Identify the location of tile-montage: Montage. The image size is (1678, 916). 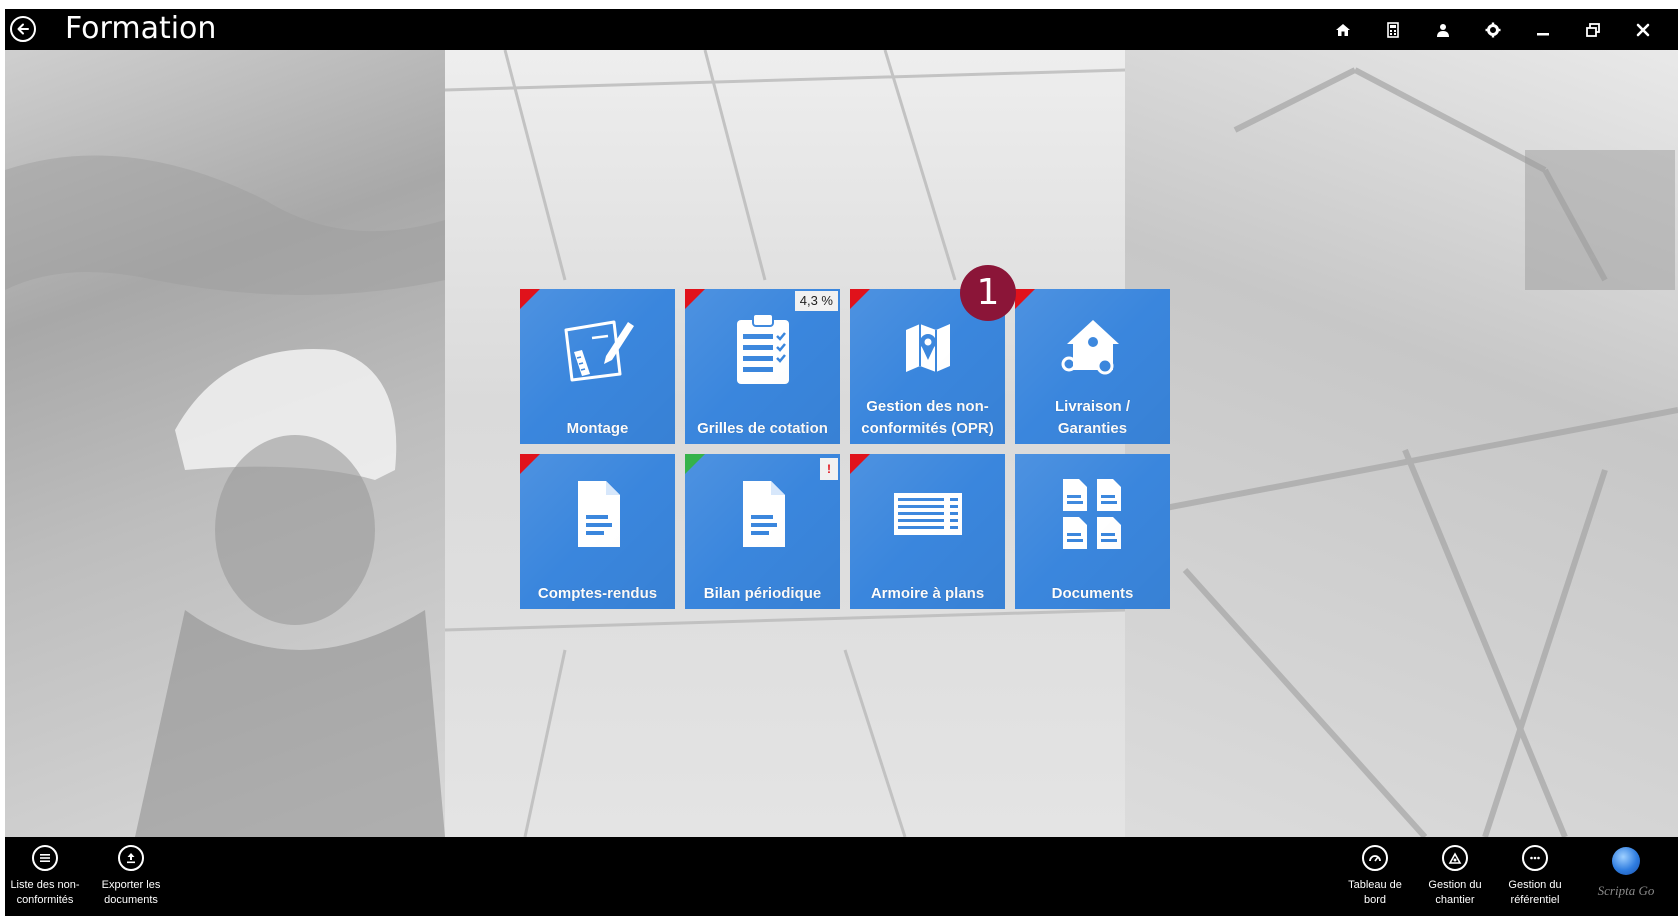
(597, 366).